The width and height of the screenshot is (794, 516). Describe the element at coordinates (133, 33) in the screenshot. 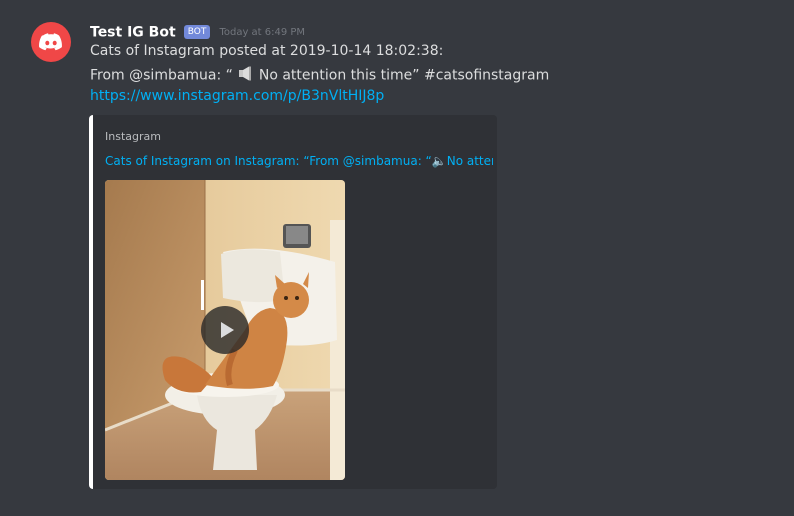

I see `author-name: Test IG Bot` at that location.